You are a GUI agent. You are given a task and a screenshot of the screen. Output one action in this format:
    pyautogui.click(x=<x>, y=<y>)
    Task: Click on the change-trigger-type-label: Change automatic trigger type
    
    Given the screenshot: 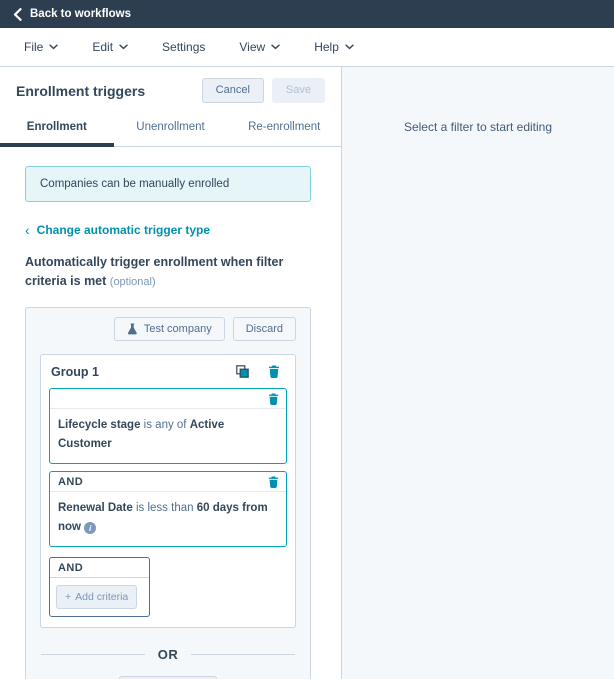 What is the action you would take?
    pyautogui.click(x=123, y=230)
    